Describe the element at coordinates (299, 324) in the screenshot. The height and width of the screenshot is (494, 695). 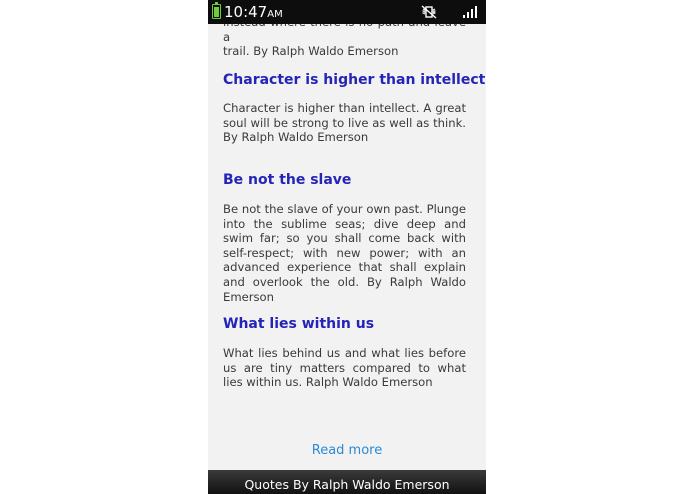
I see `quote-title: What lies within us` at that location.